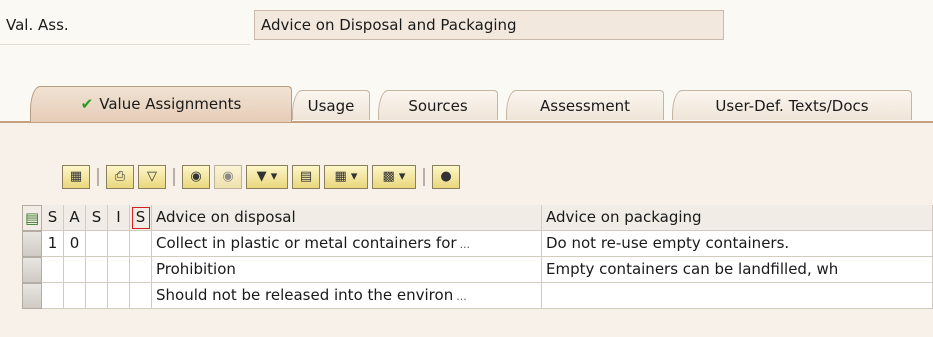 This screenshot has width=933, height=337. What do you see at coordinates (737, 244) in the screenshot?
I see `cell-packaging: Do not re-use empty containers.` at bounding box center [737, 244].